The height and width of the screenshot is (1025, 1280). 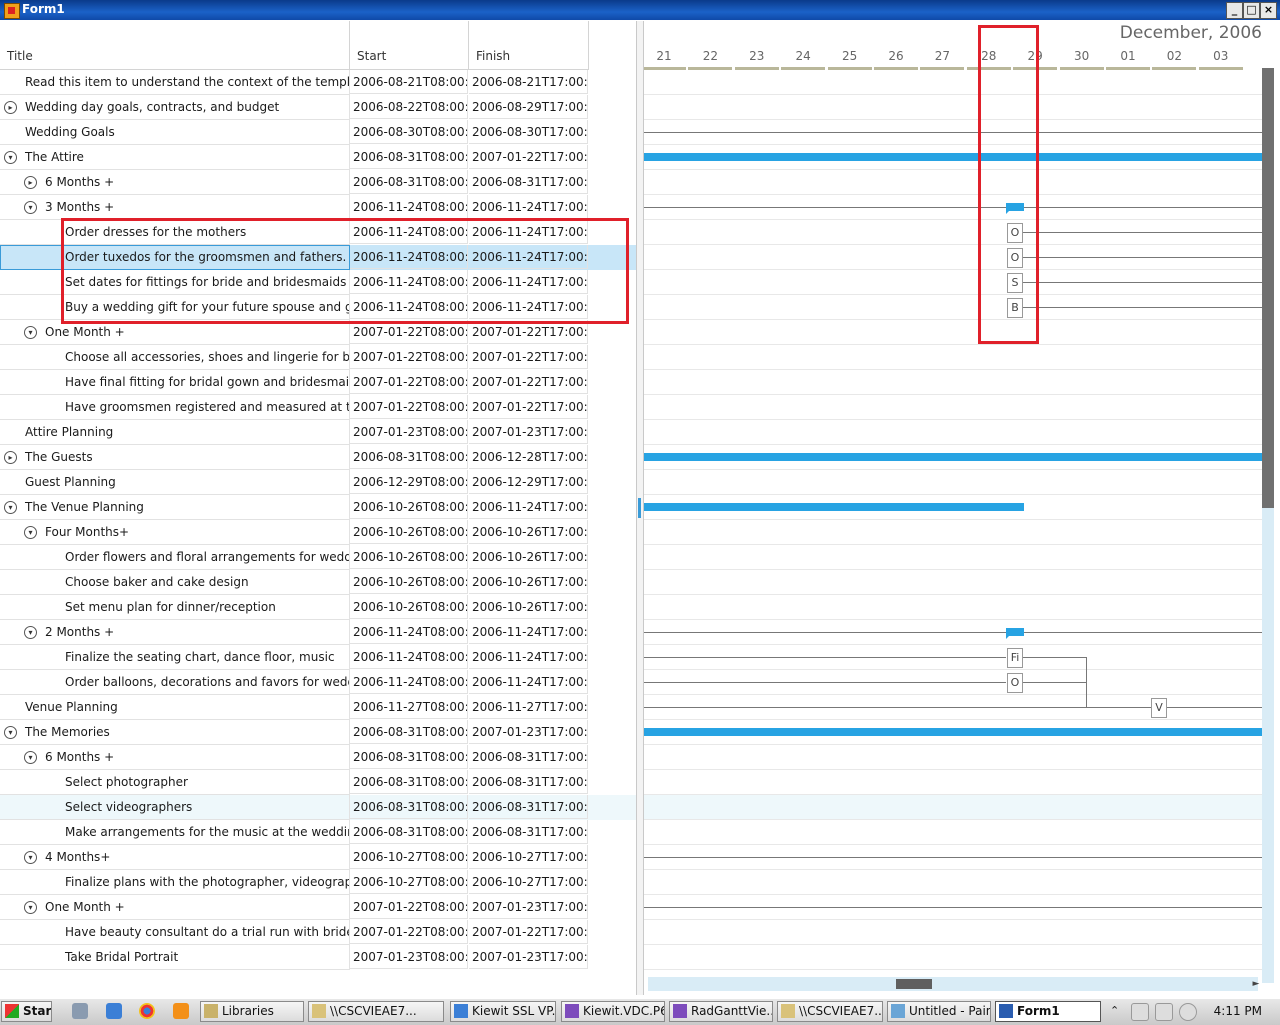 What do you see at coordinates (409, 707) in the screenshot?
I see `cell-start: 2006-11-27T08:00:0` at bounding box center [409, 707].